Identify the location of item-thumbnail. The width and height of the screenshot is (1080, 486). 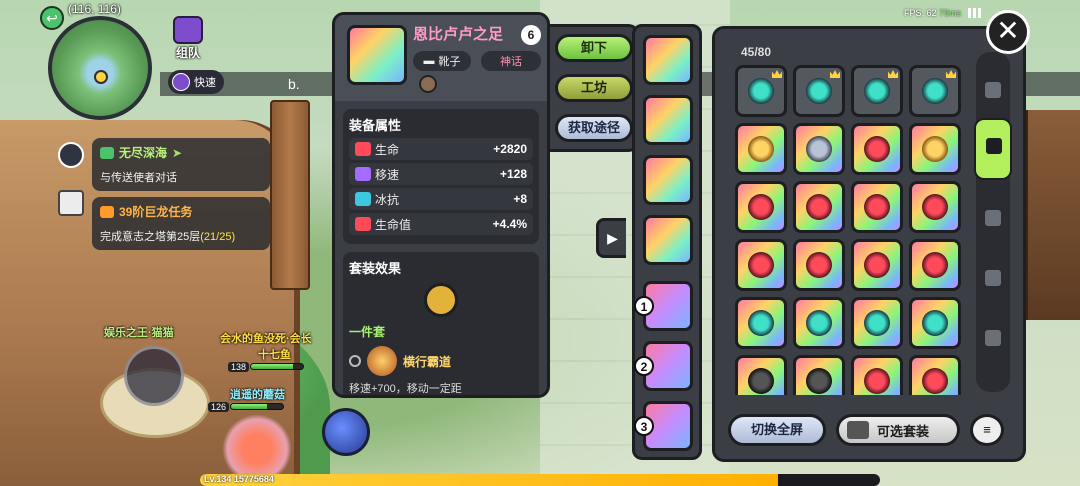
(377, 55).